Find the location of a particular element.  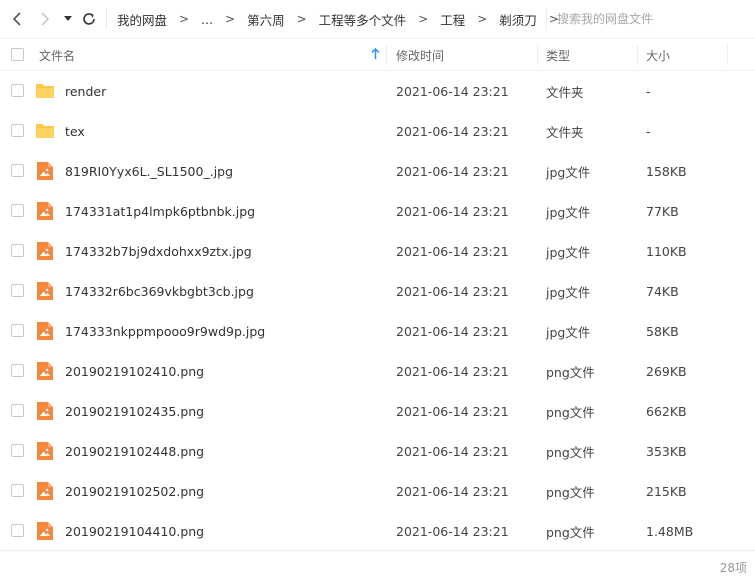

file-name: 174332b7bj9dxdohxx9ztx.jpg is located at coordinates (158, 251).